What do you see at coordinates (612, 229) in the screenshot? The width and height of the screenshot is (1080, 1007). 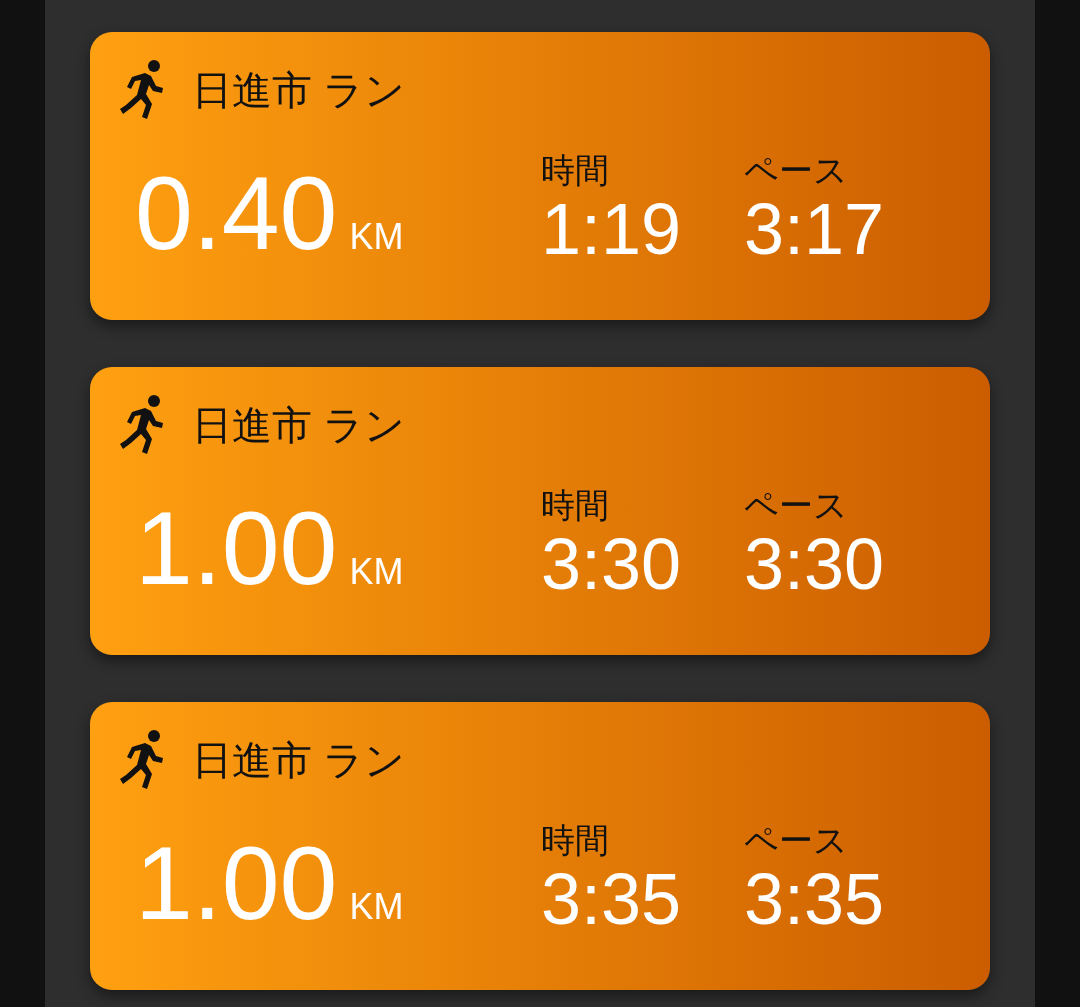 I see `time-value: 1:19` at bounding box center [612, 229].